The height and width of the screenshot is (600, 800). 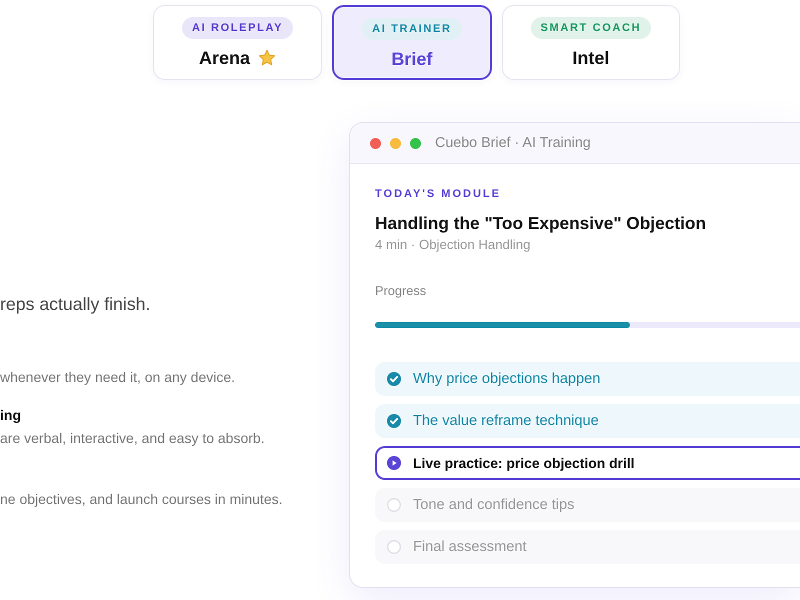 What do you see at coordinates (513, 143) in the screenshot?
I see `window-title: Cuebo Brief · AI Training` at bounding box center [513, 143].